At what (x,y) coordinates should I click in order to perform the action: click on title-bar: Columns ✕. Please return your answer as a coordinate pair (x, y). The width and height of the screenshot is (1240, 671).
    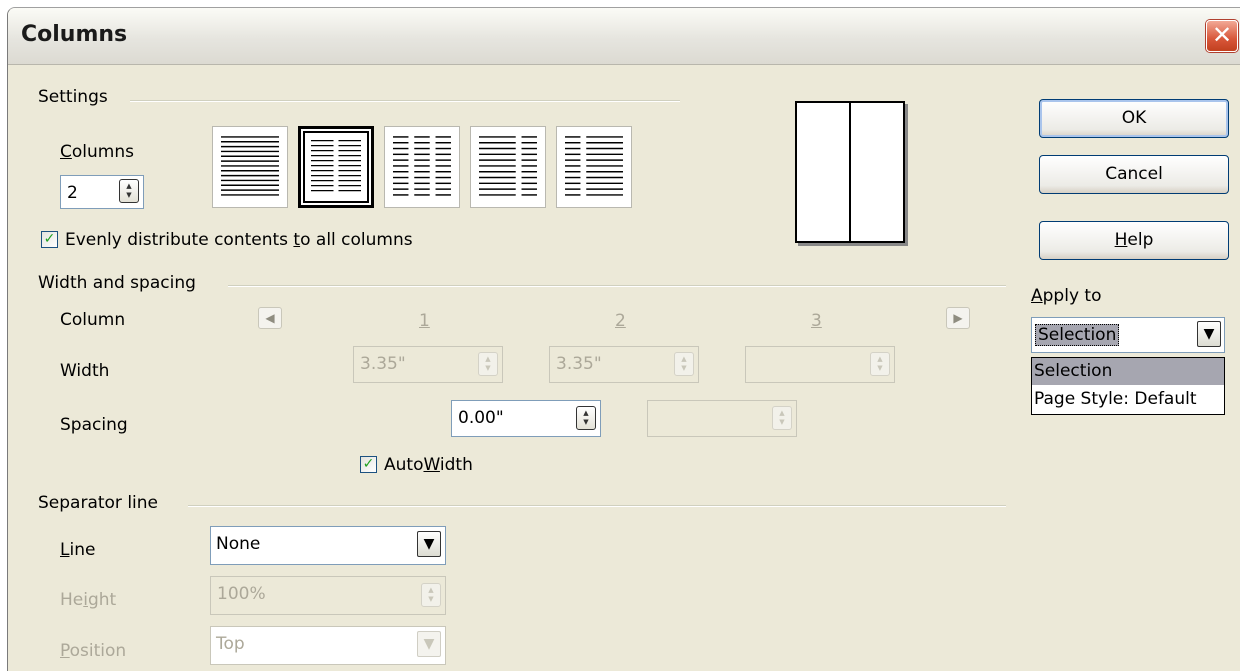
    Looking at the image, I should click on (624, 36).